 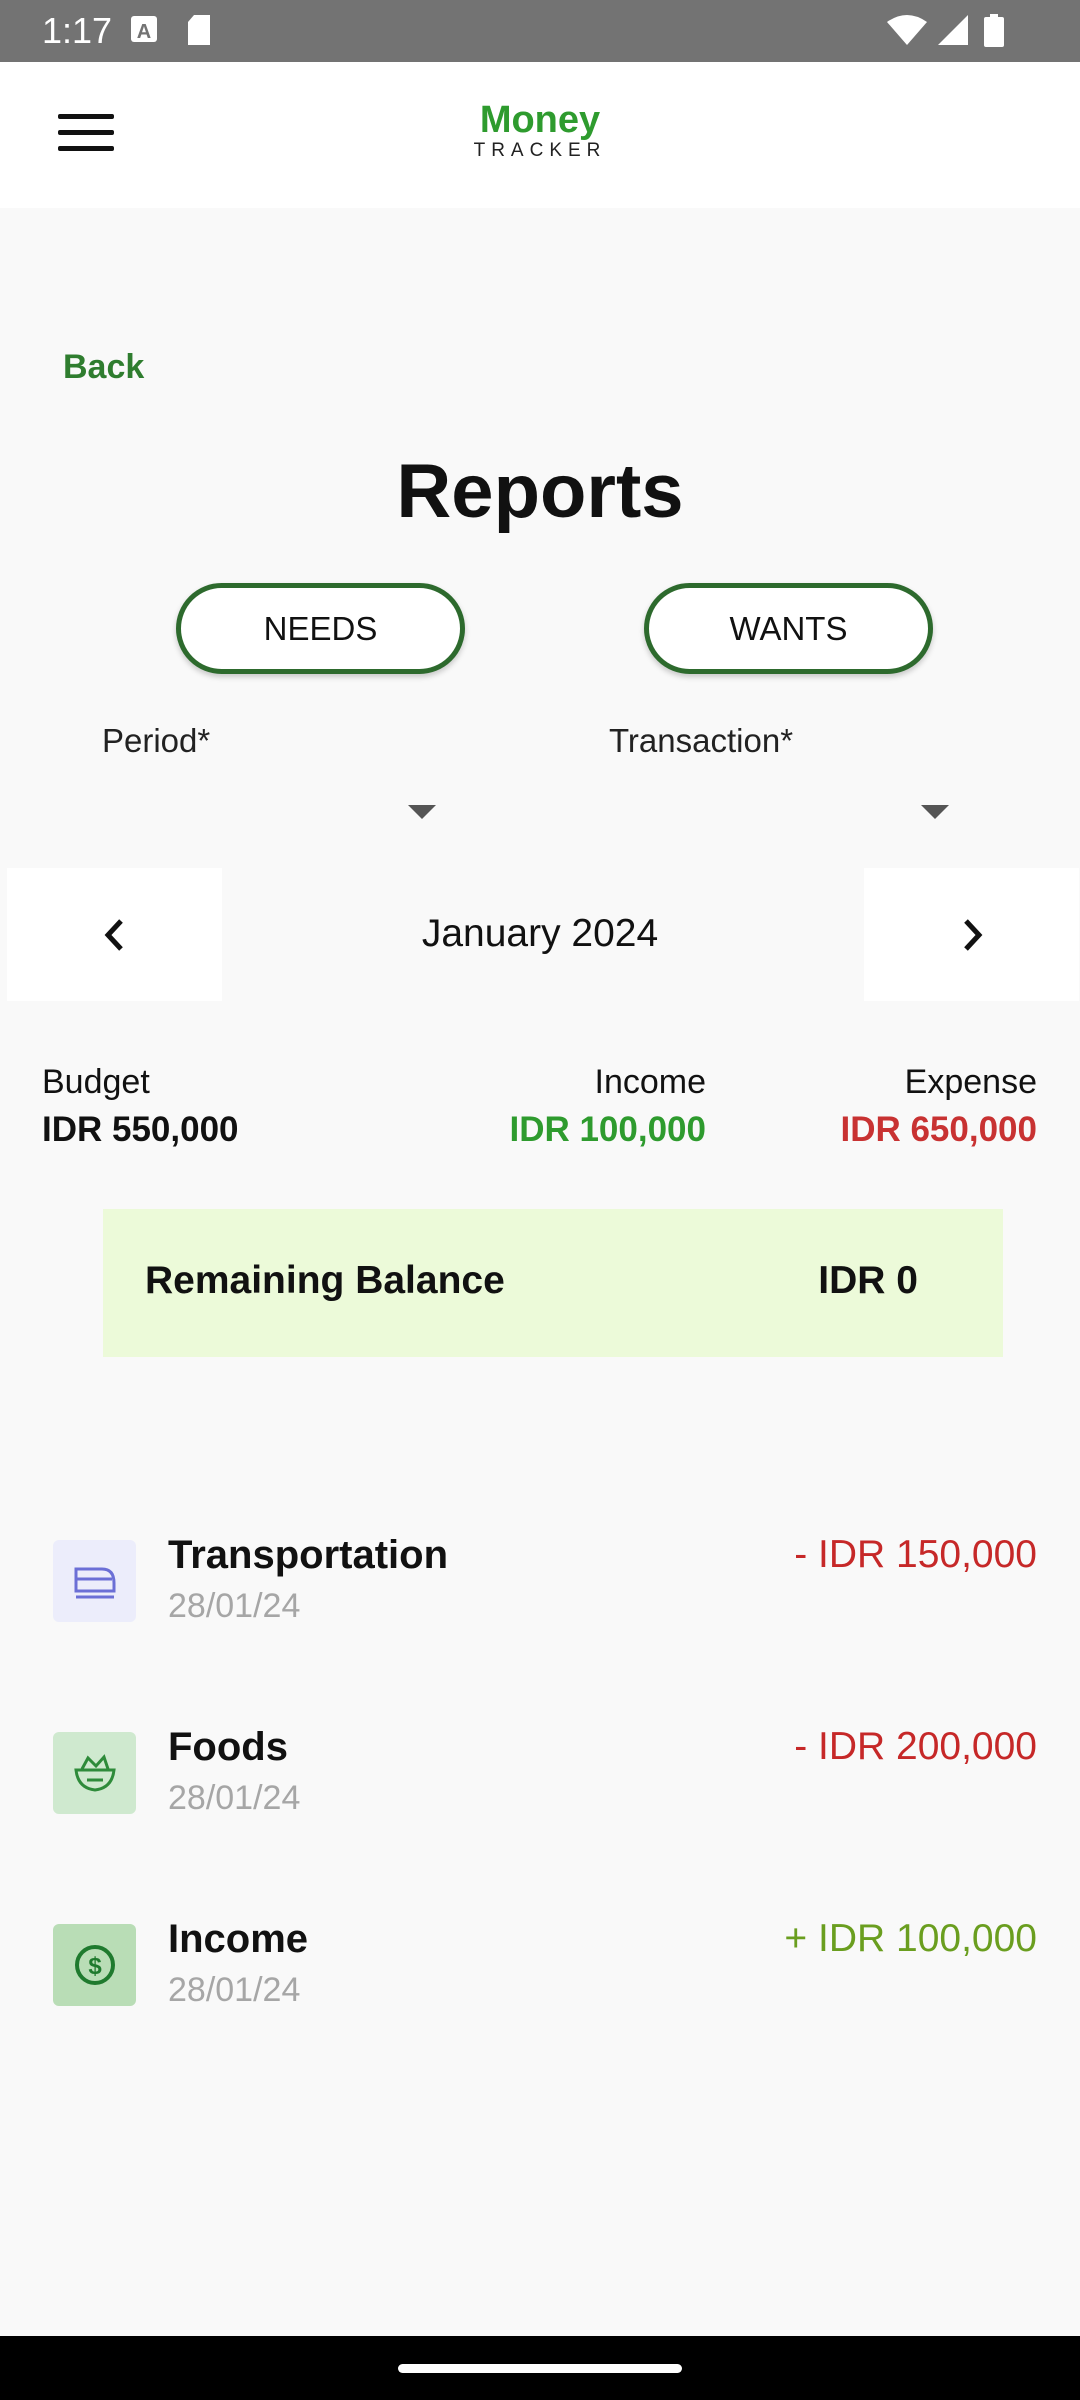 I want to click on back-link: Back, so click(x=103, y=367).